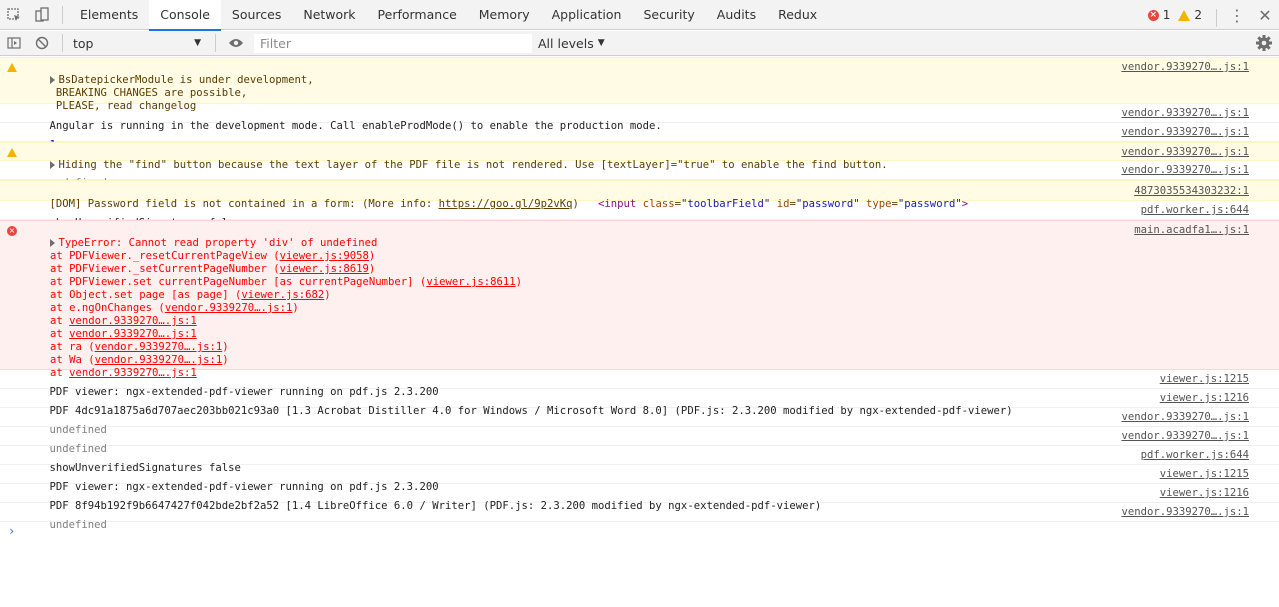 The width and height of the screenshot is (1279, 607). I want to click on device-toolbar-icon, so click(42, 15).